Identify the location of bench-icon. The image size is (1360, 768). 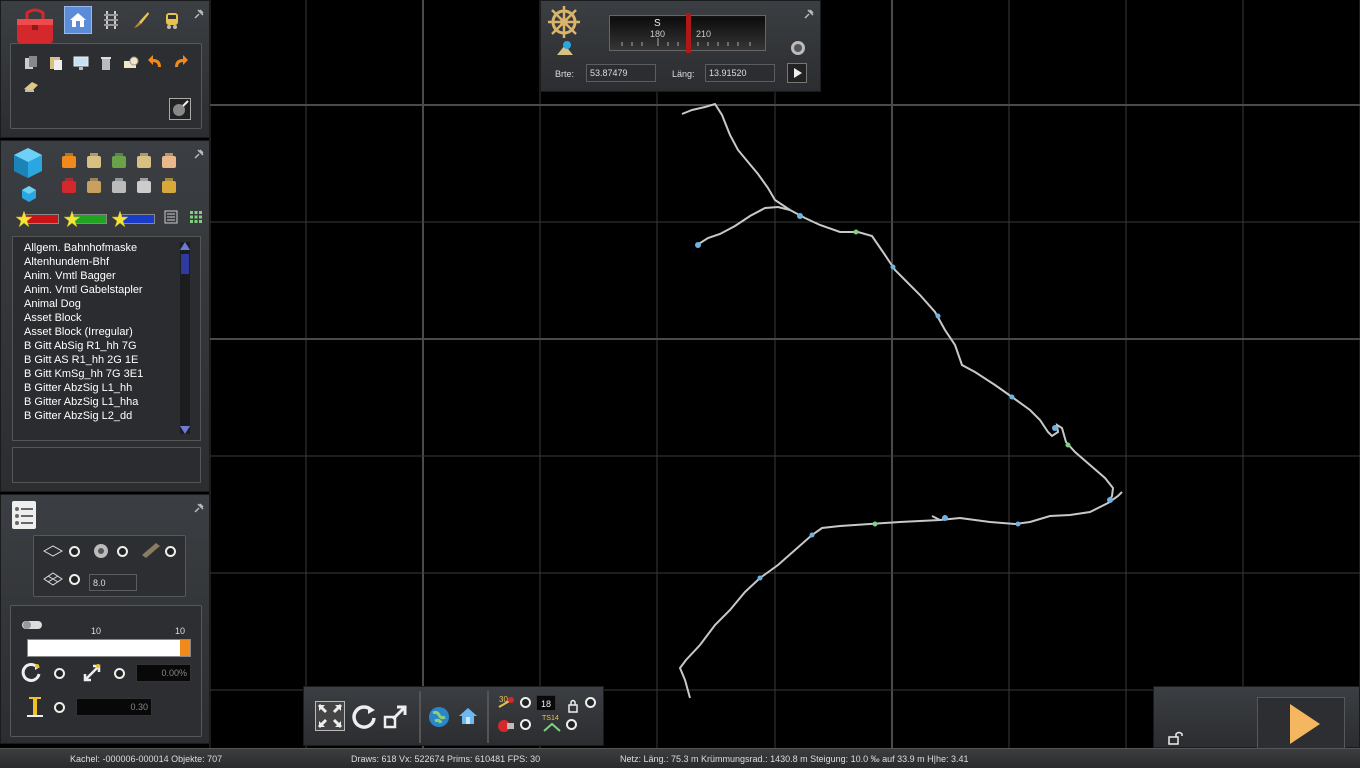
(94, 161).